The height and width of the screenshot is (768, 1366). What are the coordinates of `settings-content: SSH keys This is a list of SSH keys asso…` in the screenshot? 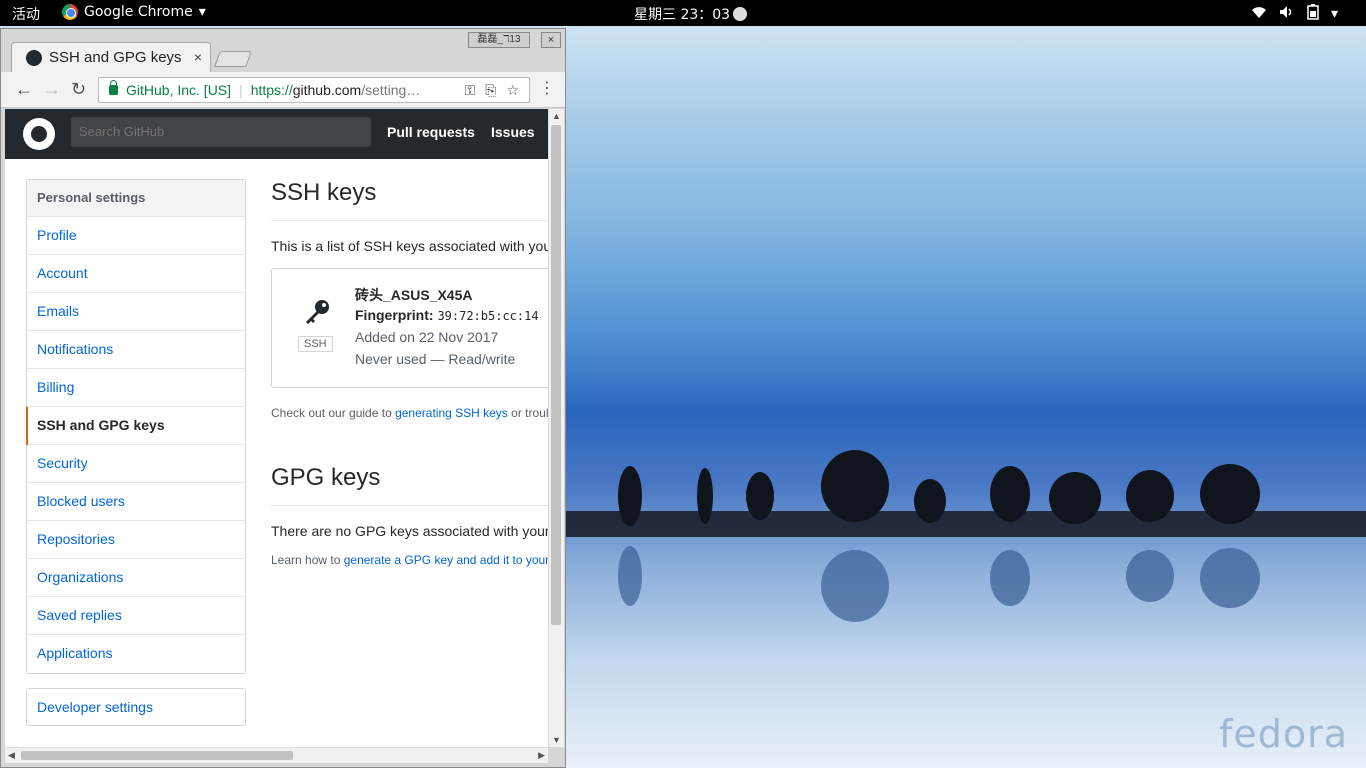 It's located at (409, 373).